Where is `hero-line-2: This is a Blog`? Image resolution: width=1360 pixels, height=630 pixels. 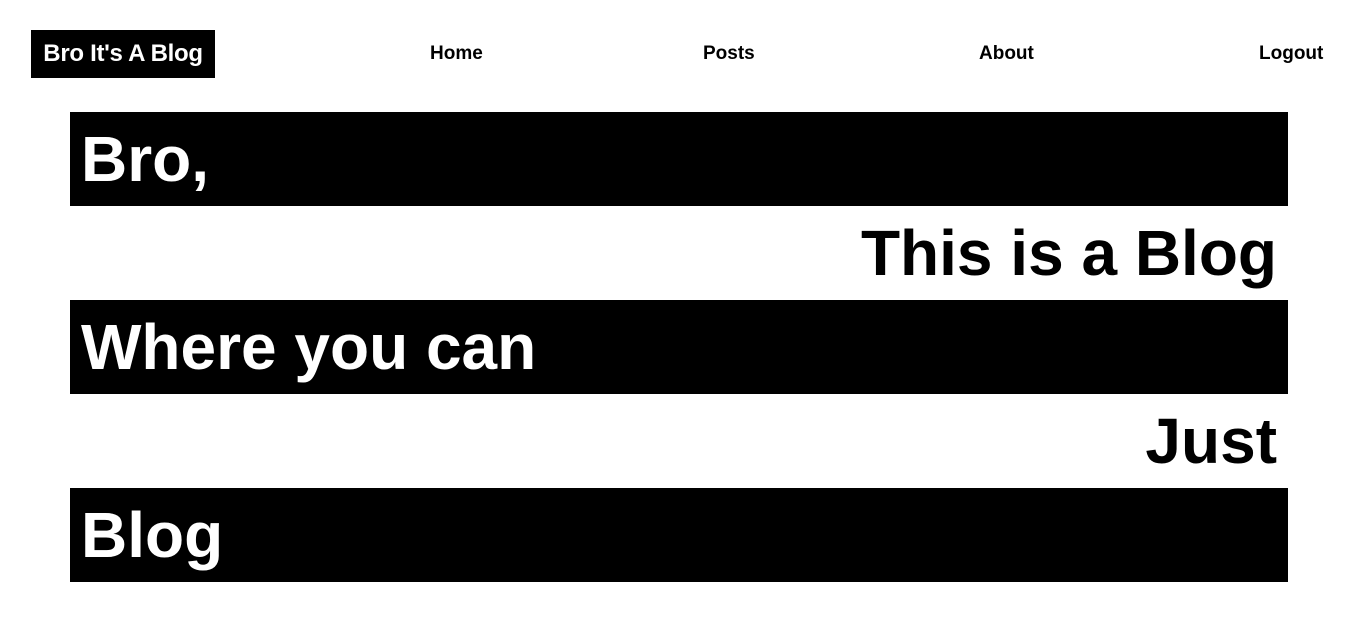 hero-line-2: This is a Blog is located at coordinates (679, 253).